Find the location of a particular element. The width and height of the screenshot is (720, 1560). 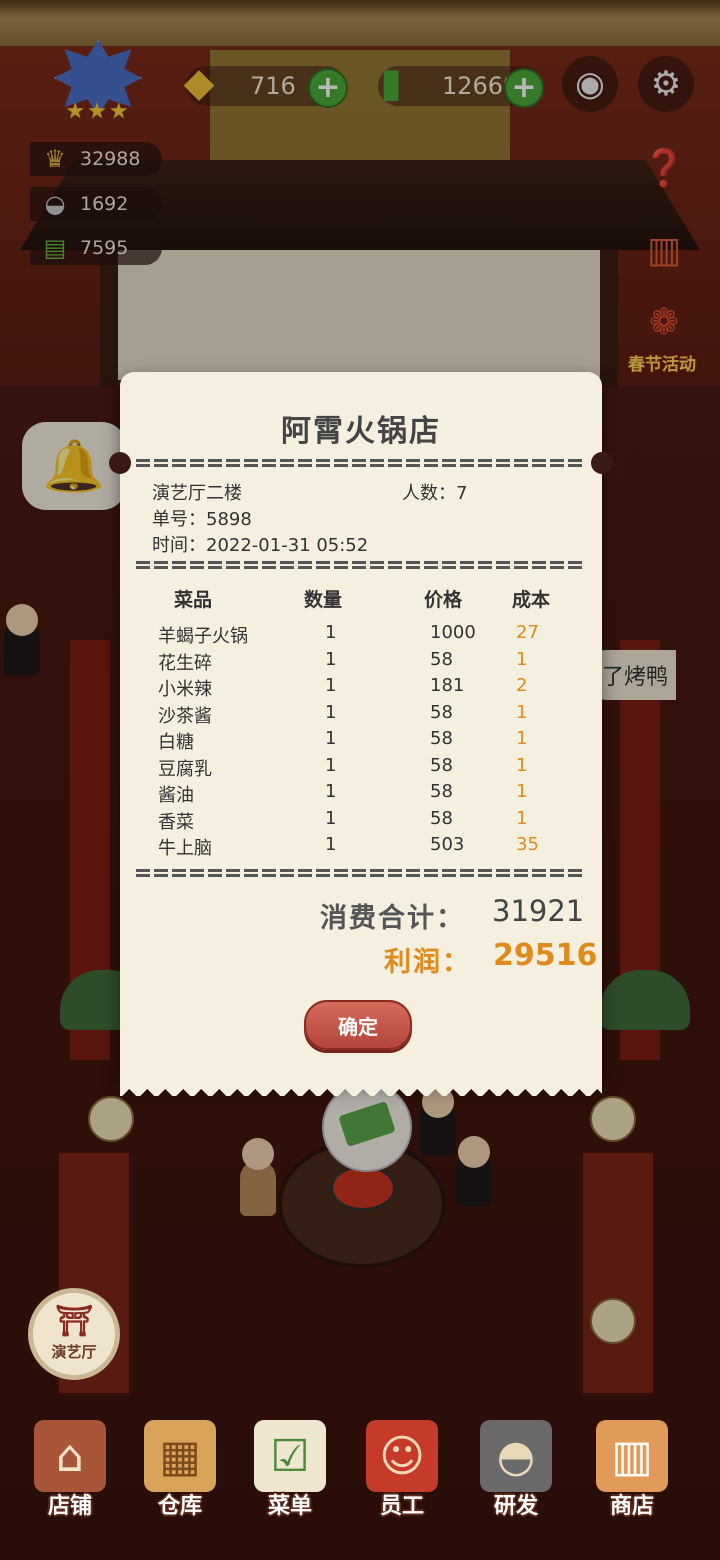

item-name: 酱油 is located at coordinates (176, 795).